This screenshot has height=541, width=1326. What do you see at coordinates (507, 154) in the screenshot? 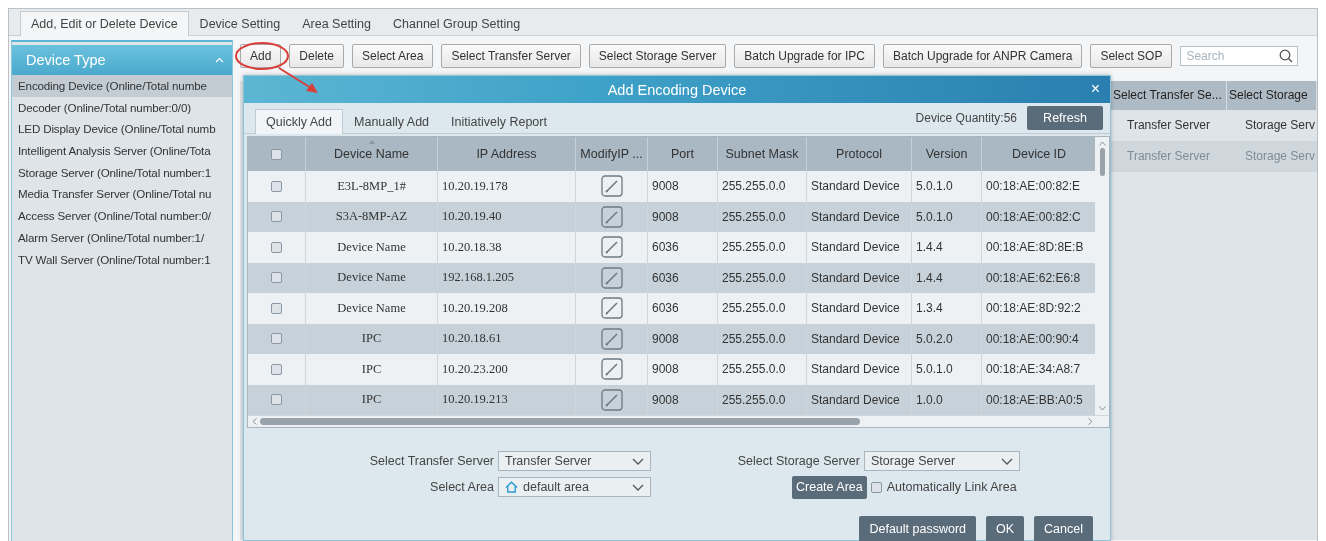
I see `column-header: IP Address` at bounding box center [507, 154].